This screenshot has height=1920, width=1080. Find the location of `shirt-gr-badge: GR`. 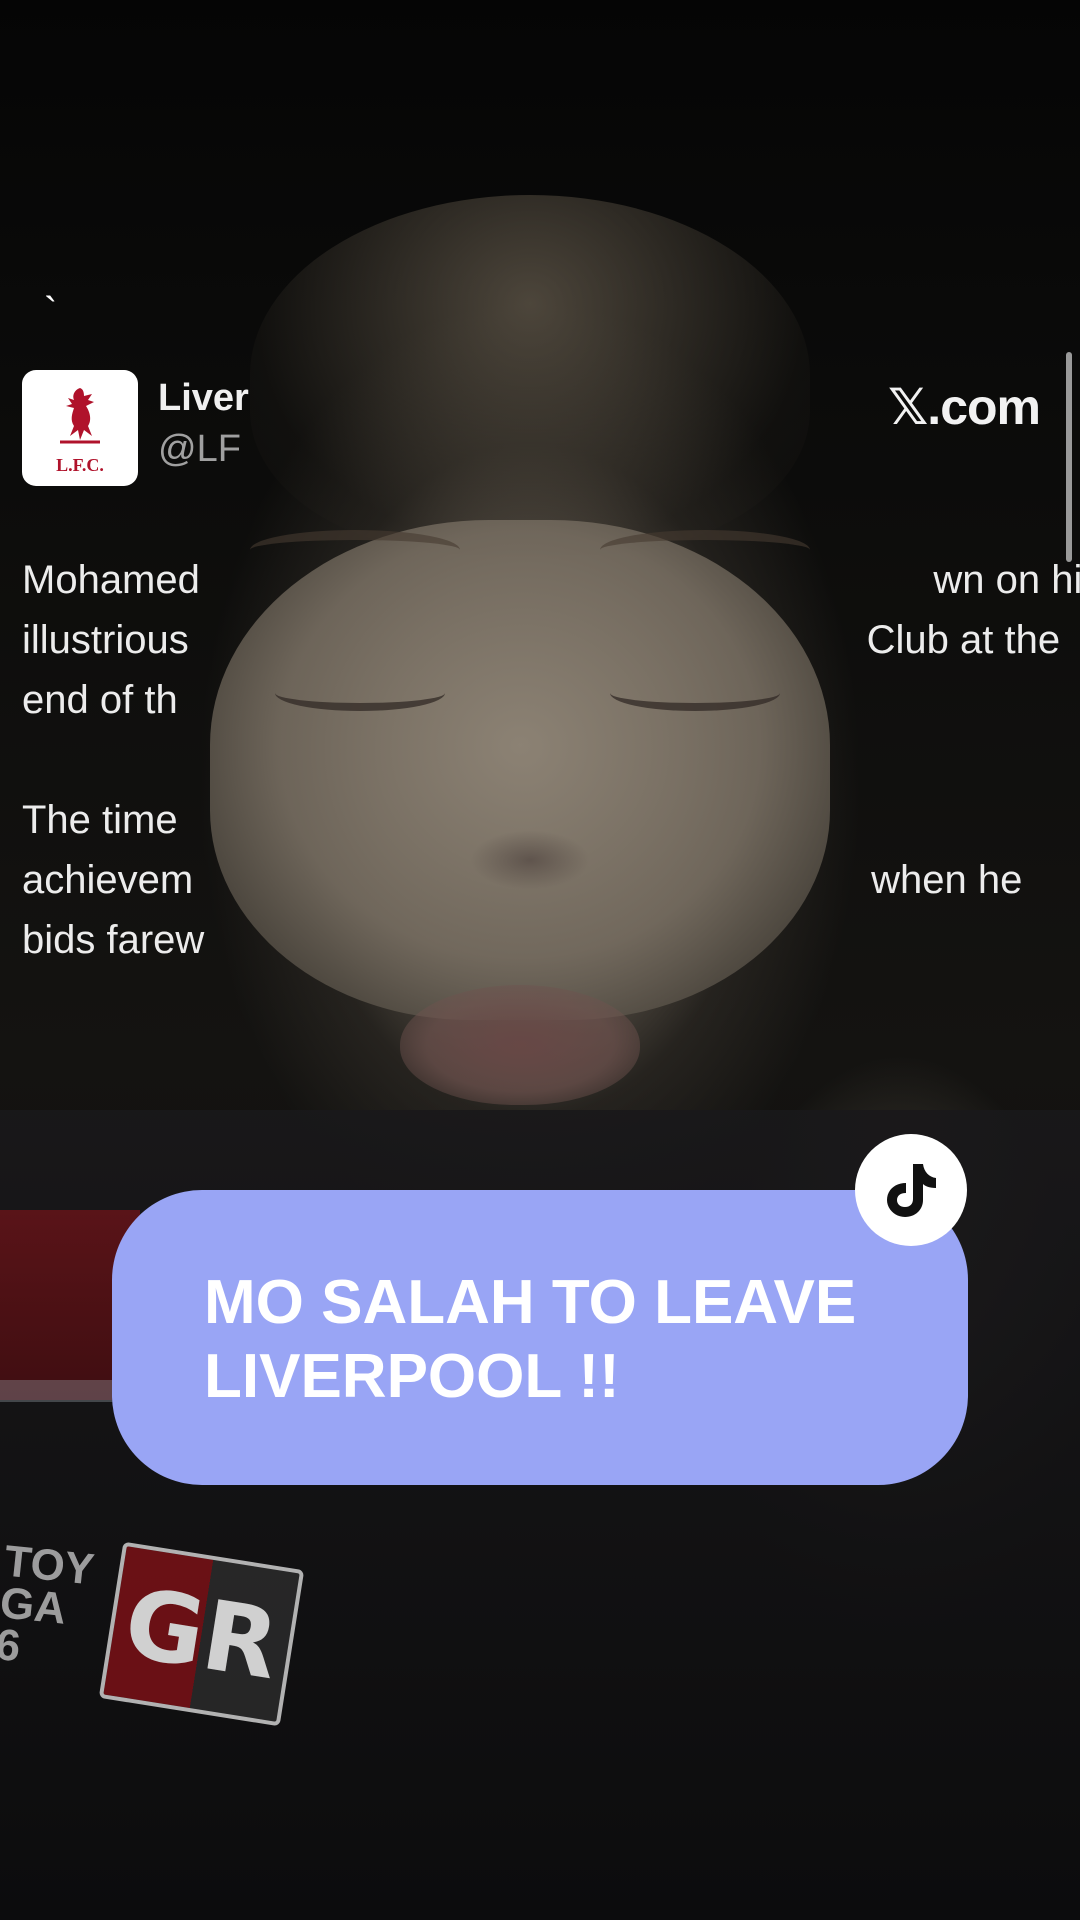

shirt-gr-badge: GR is located at coordinates (201, 1634).